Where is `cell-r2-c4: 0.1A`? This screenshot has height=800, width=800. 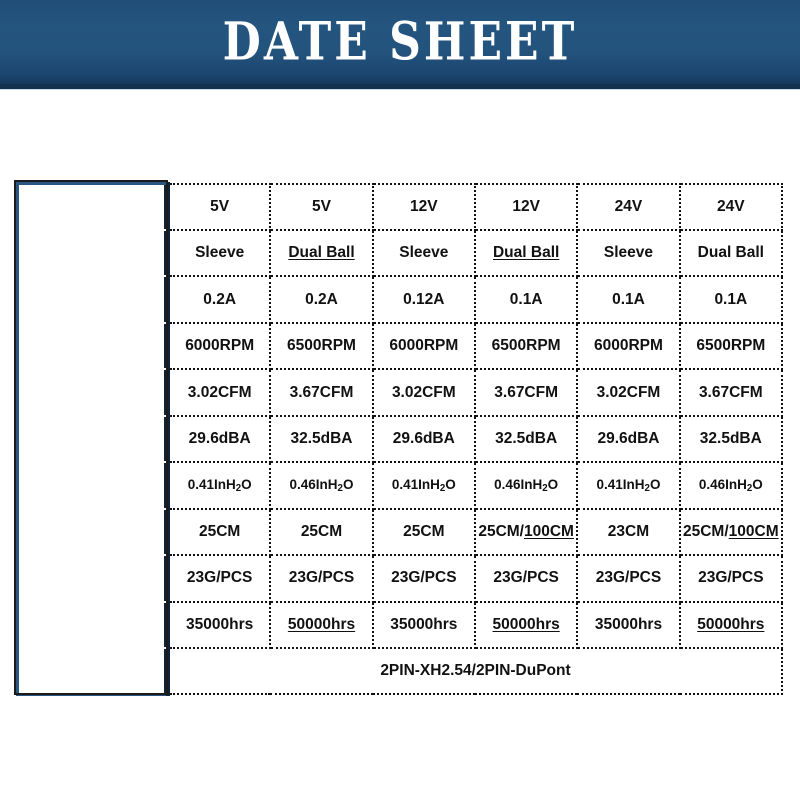 cell-r2-c4: 0.1A is located at coordinates (628, 299).